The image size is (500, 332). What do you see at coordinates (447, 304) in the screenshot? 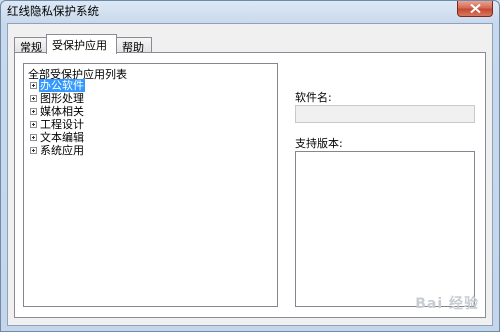
I see `watermark: Bai 经验` at bounding box center [447, 304].